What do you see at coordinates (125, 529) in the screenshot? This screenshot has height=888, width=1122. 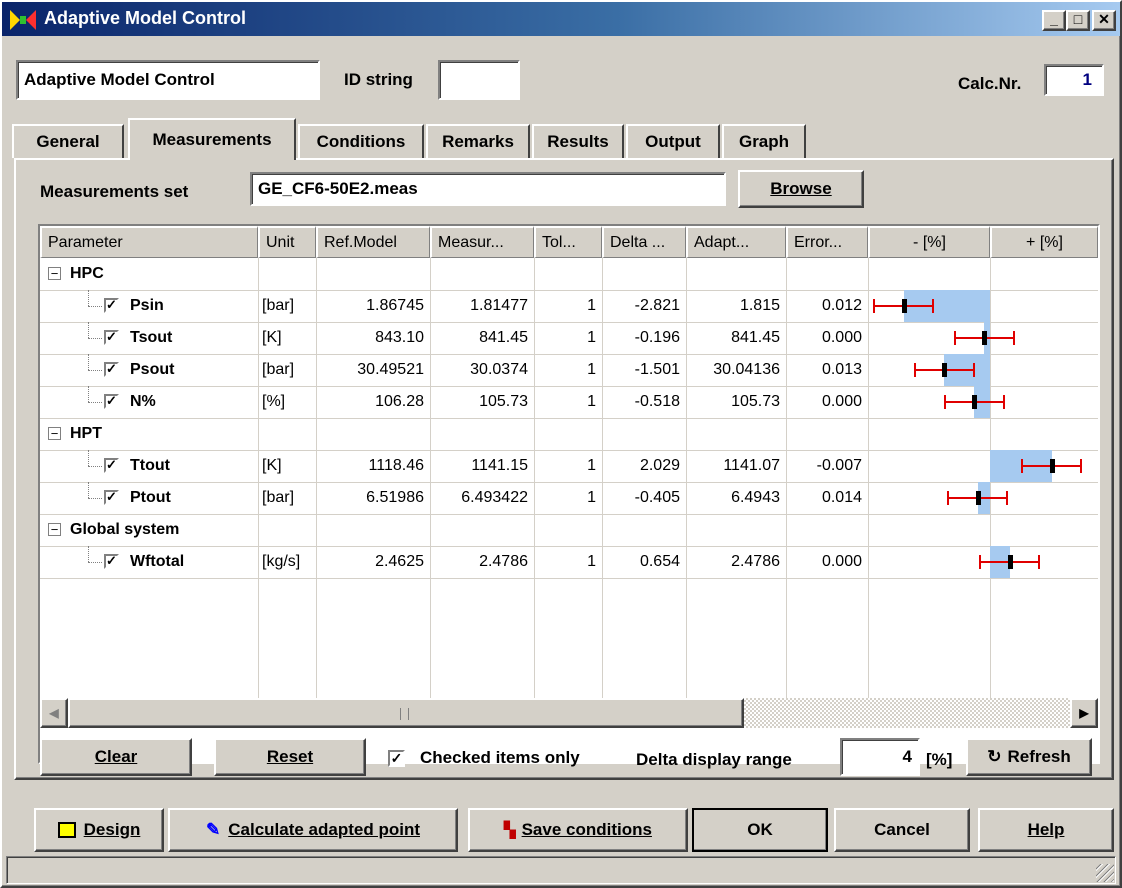 I see `group-label: Global system` at bounding box center [125, 529].